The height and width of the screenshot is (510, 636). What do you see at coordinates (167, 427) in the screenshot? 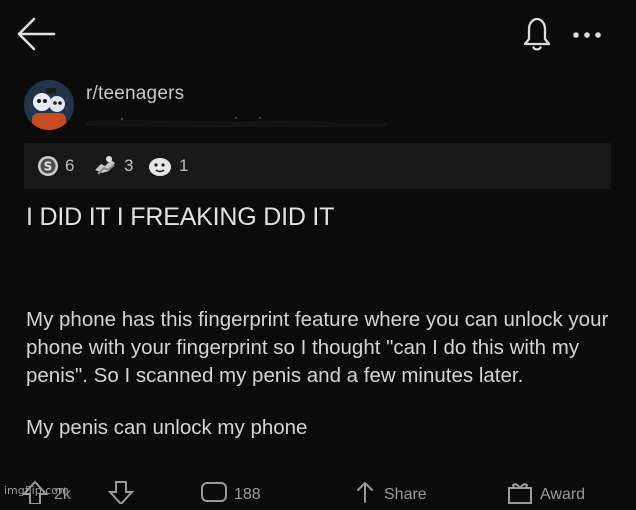
I see `post-body-paragraph: My penis can unlock my phone` at bounding box center [167, 427].